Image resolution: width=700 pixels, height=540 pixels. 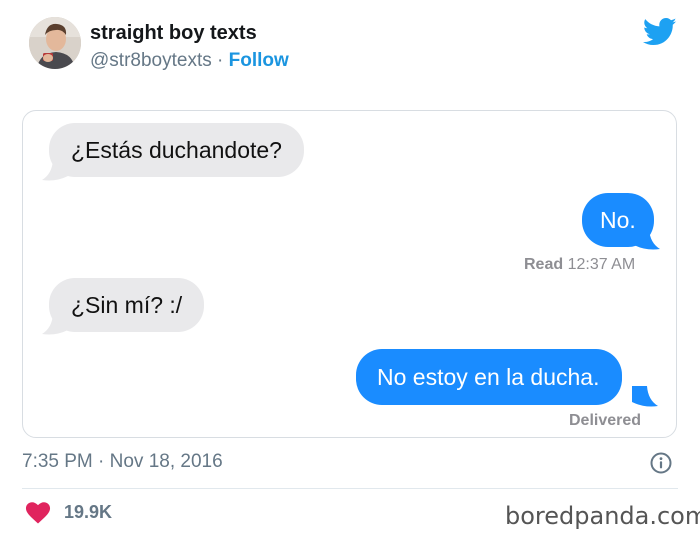 What do you see at coordinates (605, 420) in the screenshot?
I see `delivered-status: Delivered` at bounding box center [605, 420].